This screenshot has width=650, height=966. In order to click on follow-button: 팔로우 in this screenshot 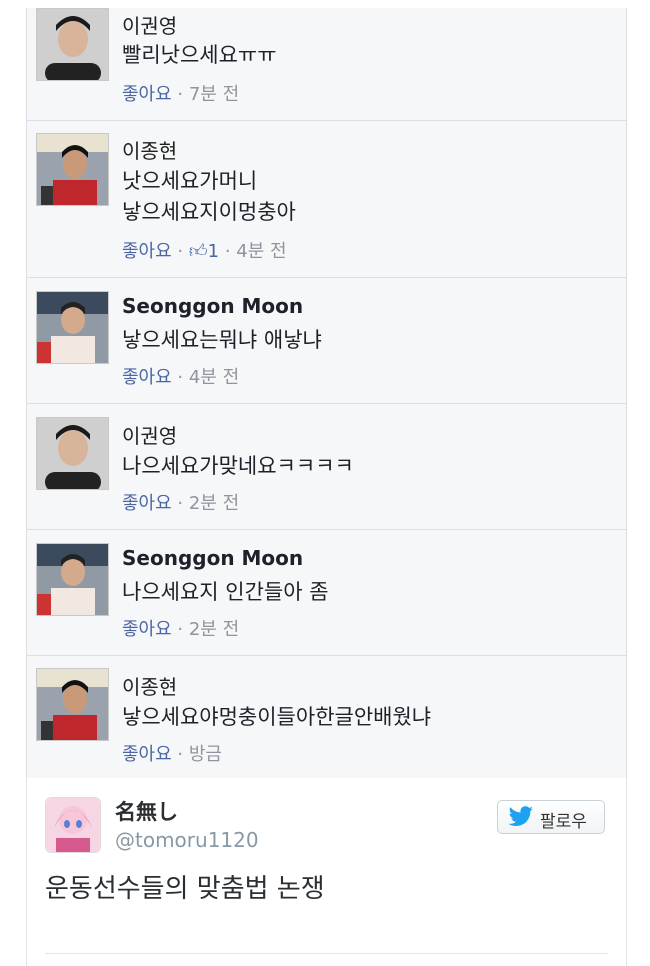, I will do `click(551, 817)`.